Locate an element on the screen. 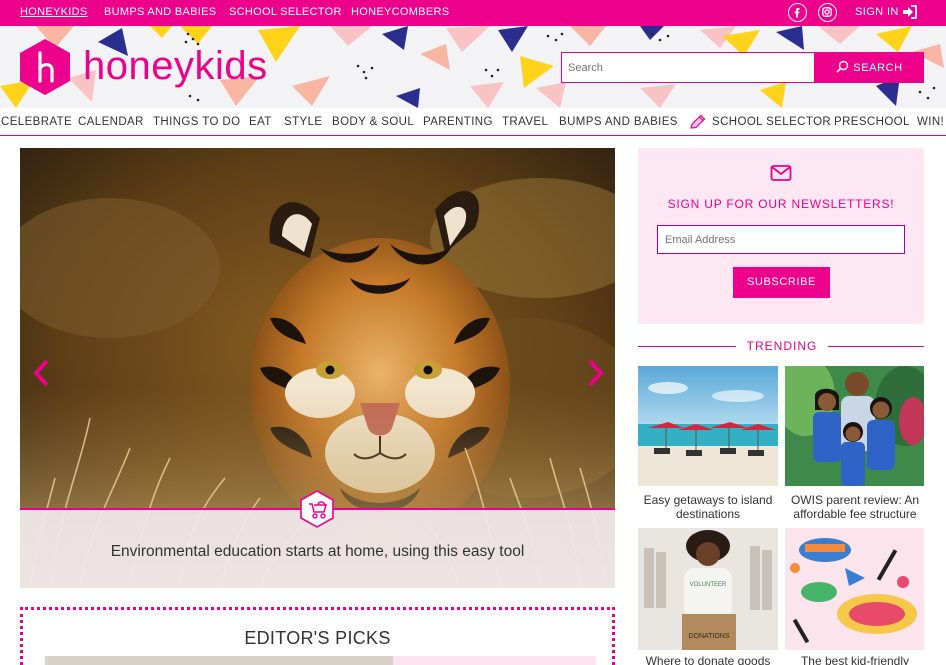  nav-item-school-selector: SCHOOL SELECTOR is located at coordinates (771, 122).